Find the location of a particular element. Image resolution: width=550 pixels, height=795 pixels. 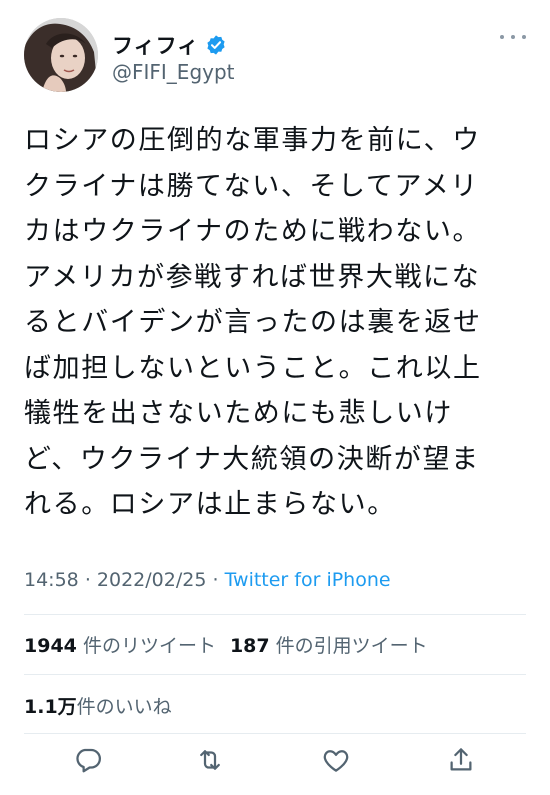

retweets-label: 件のリツイート is located at coordinates (149, 646).